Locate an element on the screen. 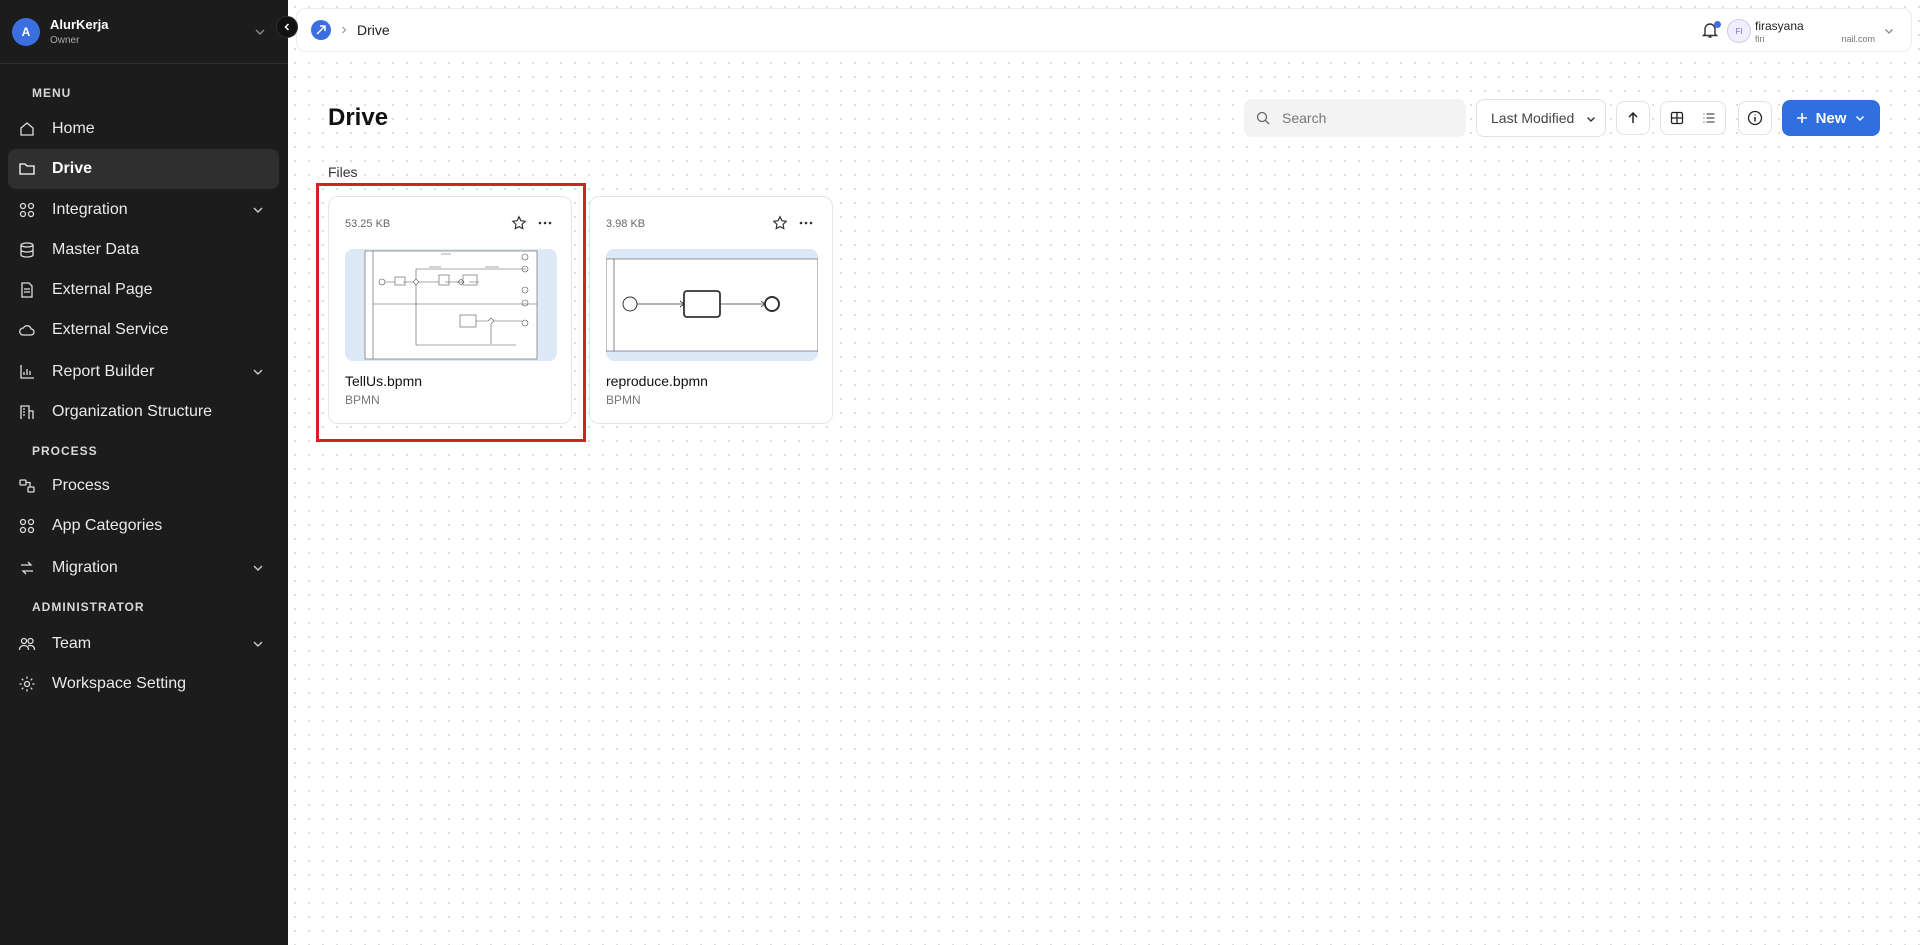 This screenshot has height=945, width=1920. search-input is located at coordinates (1362, 118).